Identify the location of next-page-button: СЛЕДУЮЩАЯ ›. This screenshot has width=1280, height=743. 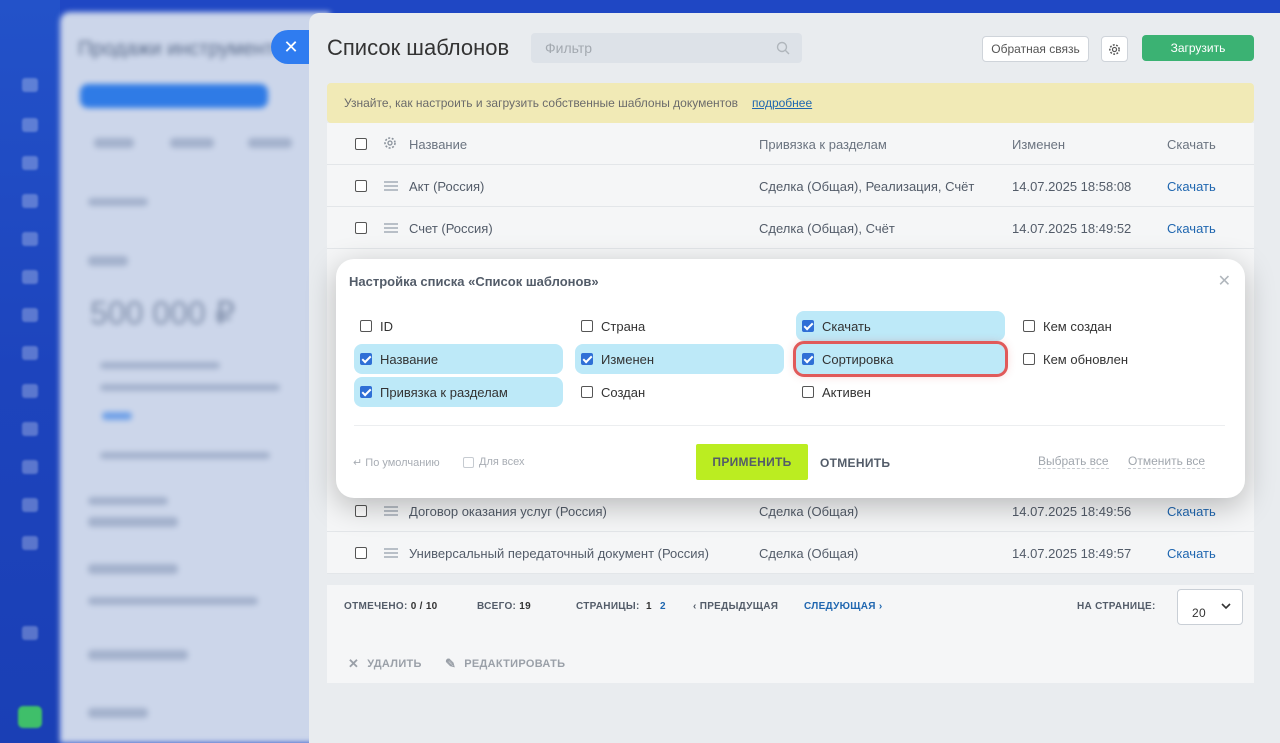
(843, 606).